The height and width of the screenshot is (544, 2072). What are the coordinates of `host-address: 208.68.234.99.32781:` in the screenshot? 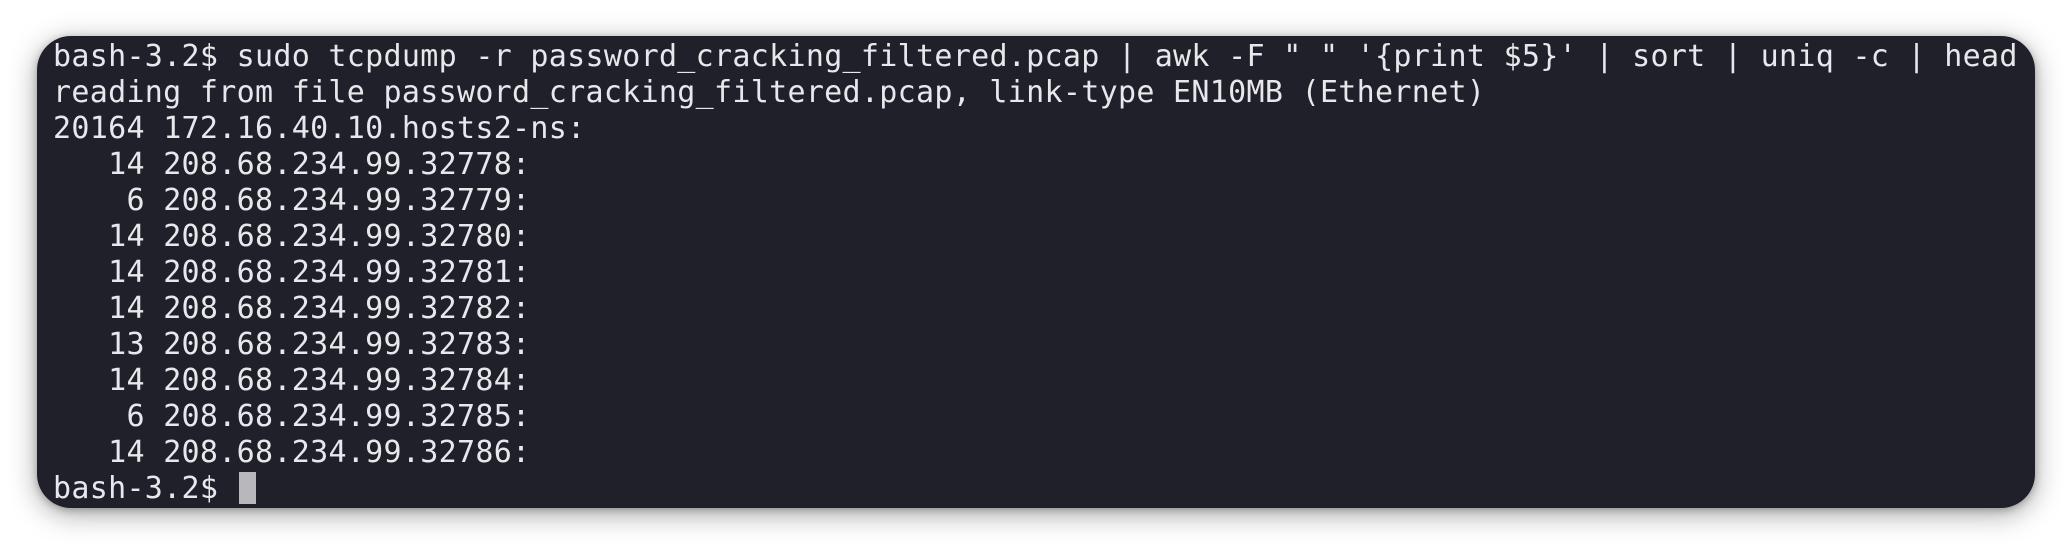 It's located at (347, 272).